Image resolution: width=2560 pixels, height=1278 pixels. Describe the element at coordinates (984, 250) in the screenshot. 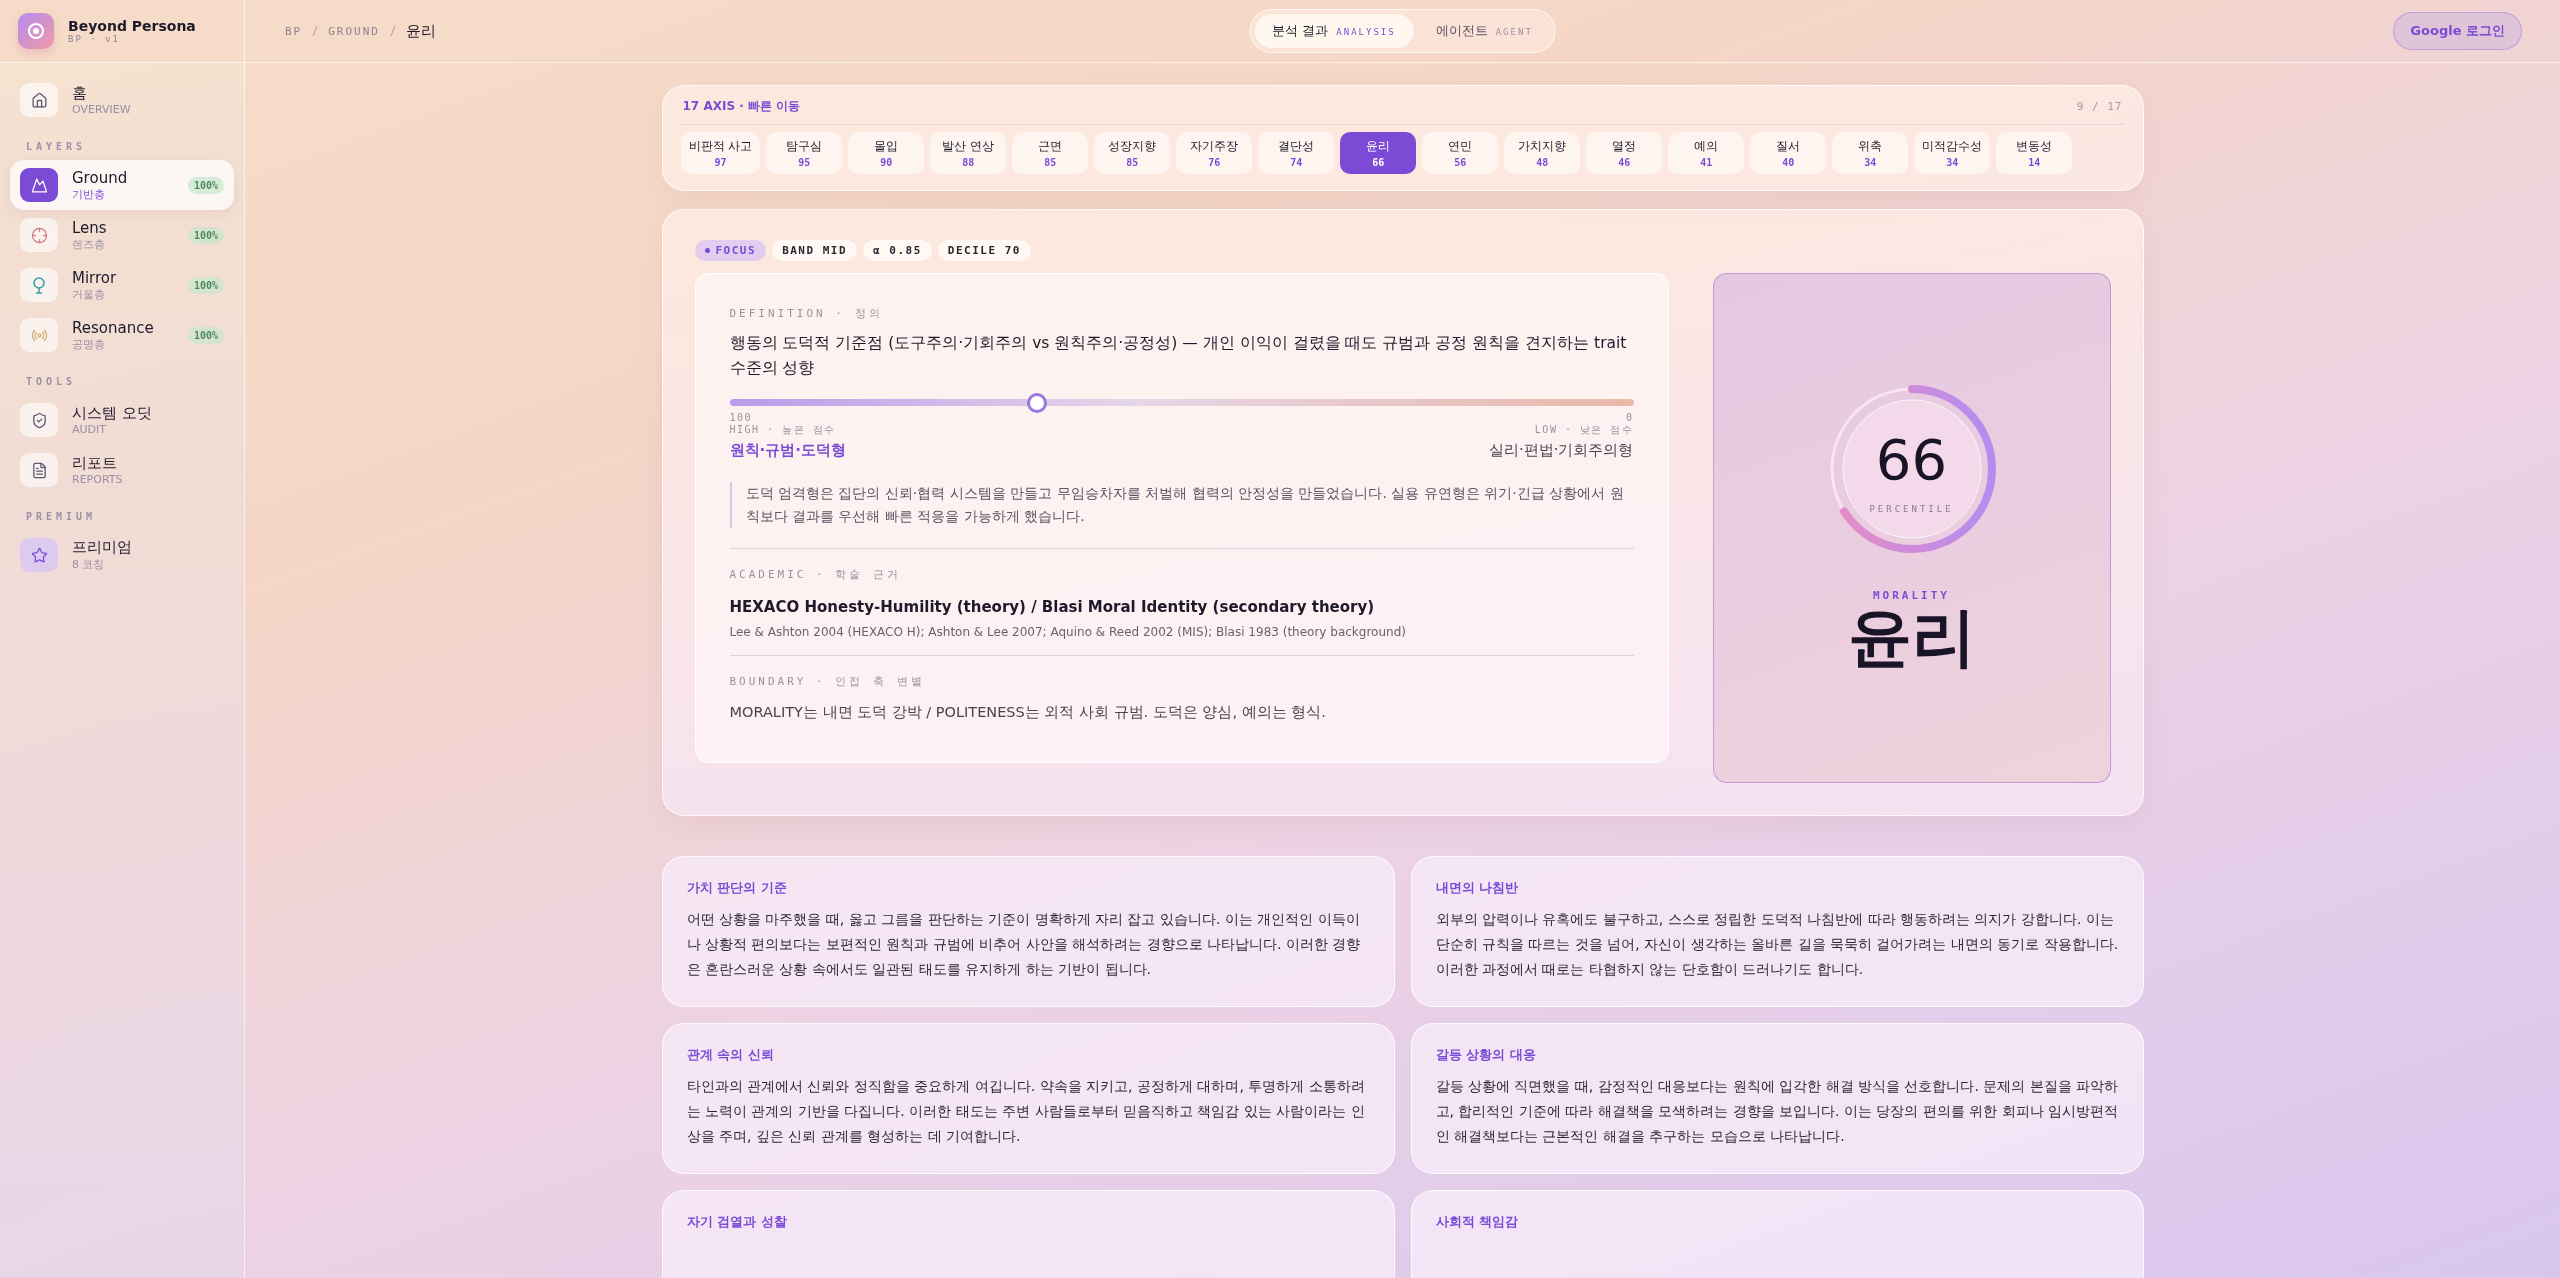

I see `meta-tag: DECILE 70` at that location.